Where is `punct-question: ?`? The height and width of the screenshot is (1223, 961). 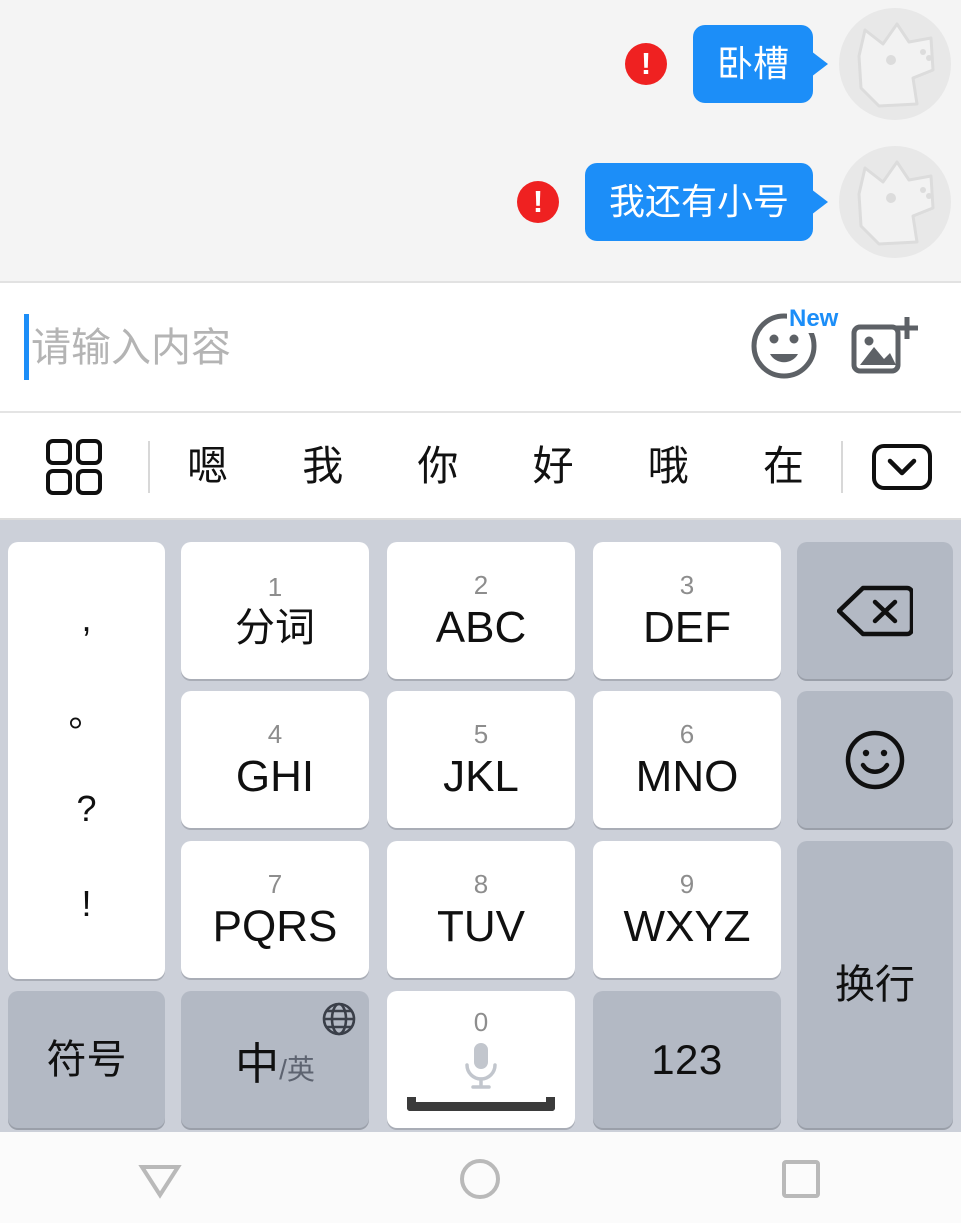 punct-question: ? is located at coordinates (86, 808).